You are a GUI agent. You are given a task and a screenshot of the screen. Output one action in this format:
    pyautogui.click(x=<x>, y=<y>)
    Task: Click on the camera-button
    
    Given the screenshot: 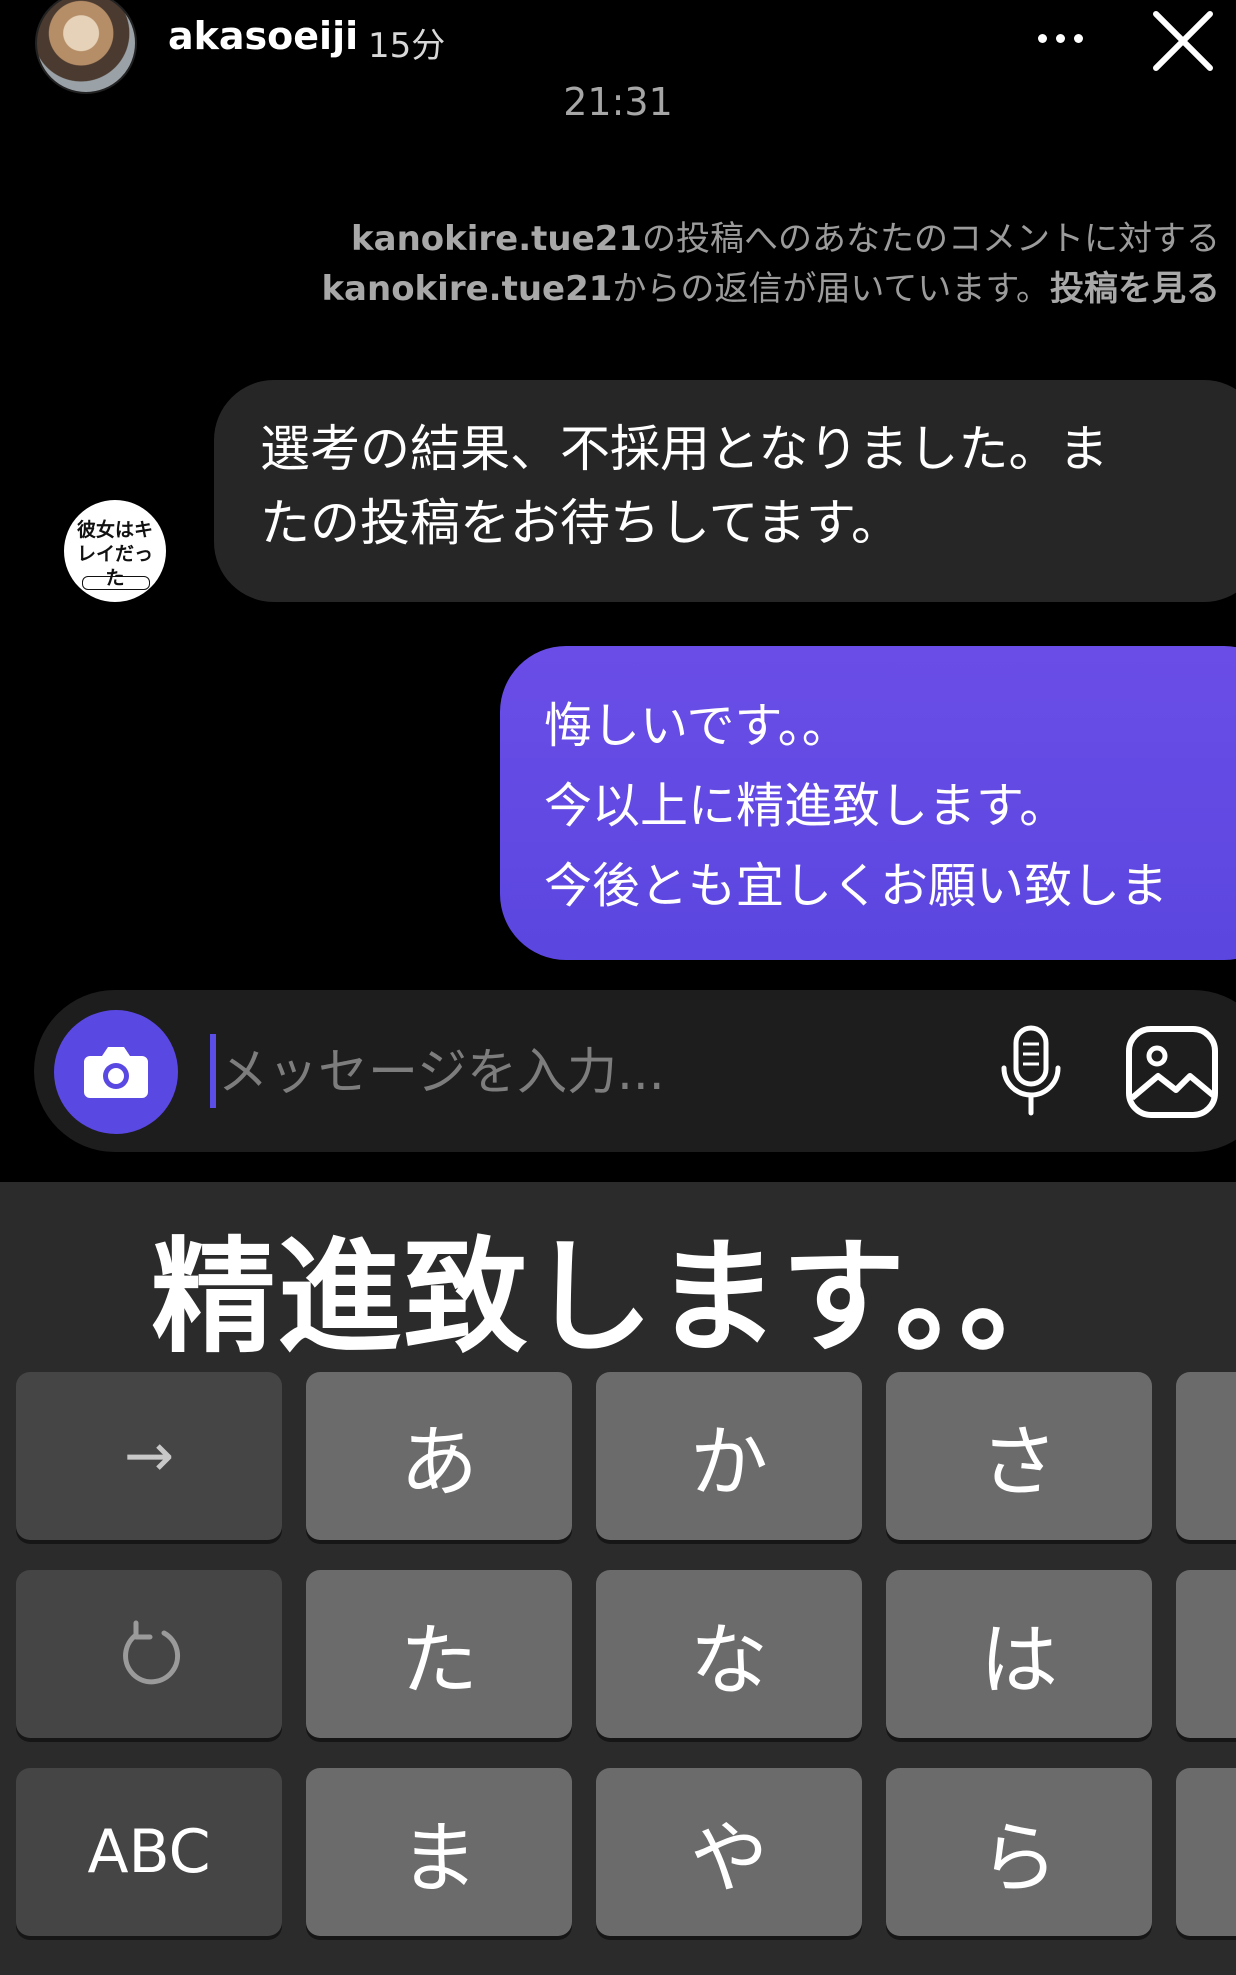 What is the action you would take?
    pyautogui.click(x=116, y=1072)
    